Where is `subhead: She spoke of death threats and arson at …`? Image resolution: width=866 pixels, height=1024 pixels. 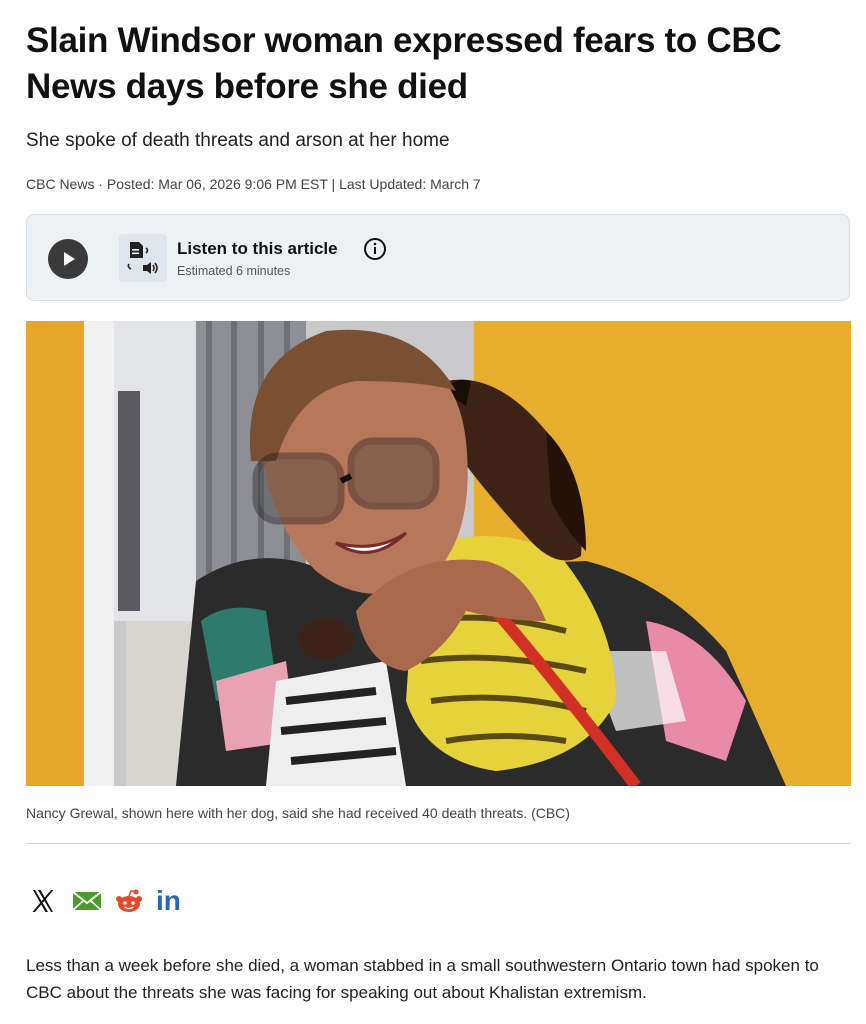
subhead: She spoke of death threats and arson at … is located at coordinates (238, 140).